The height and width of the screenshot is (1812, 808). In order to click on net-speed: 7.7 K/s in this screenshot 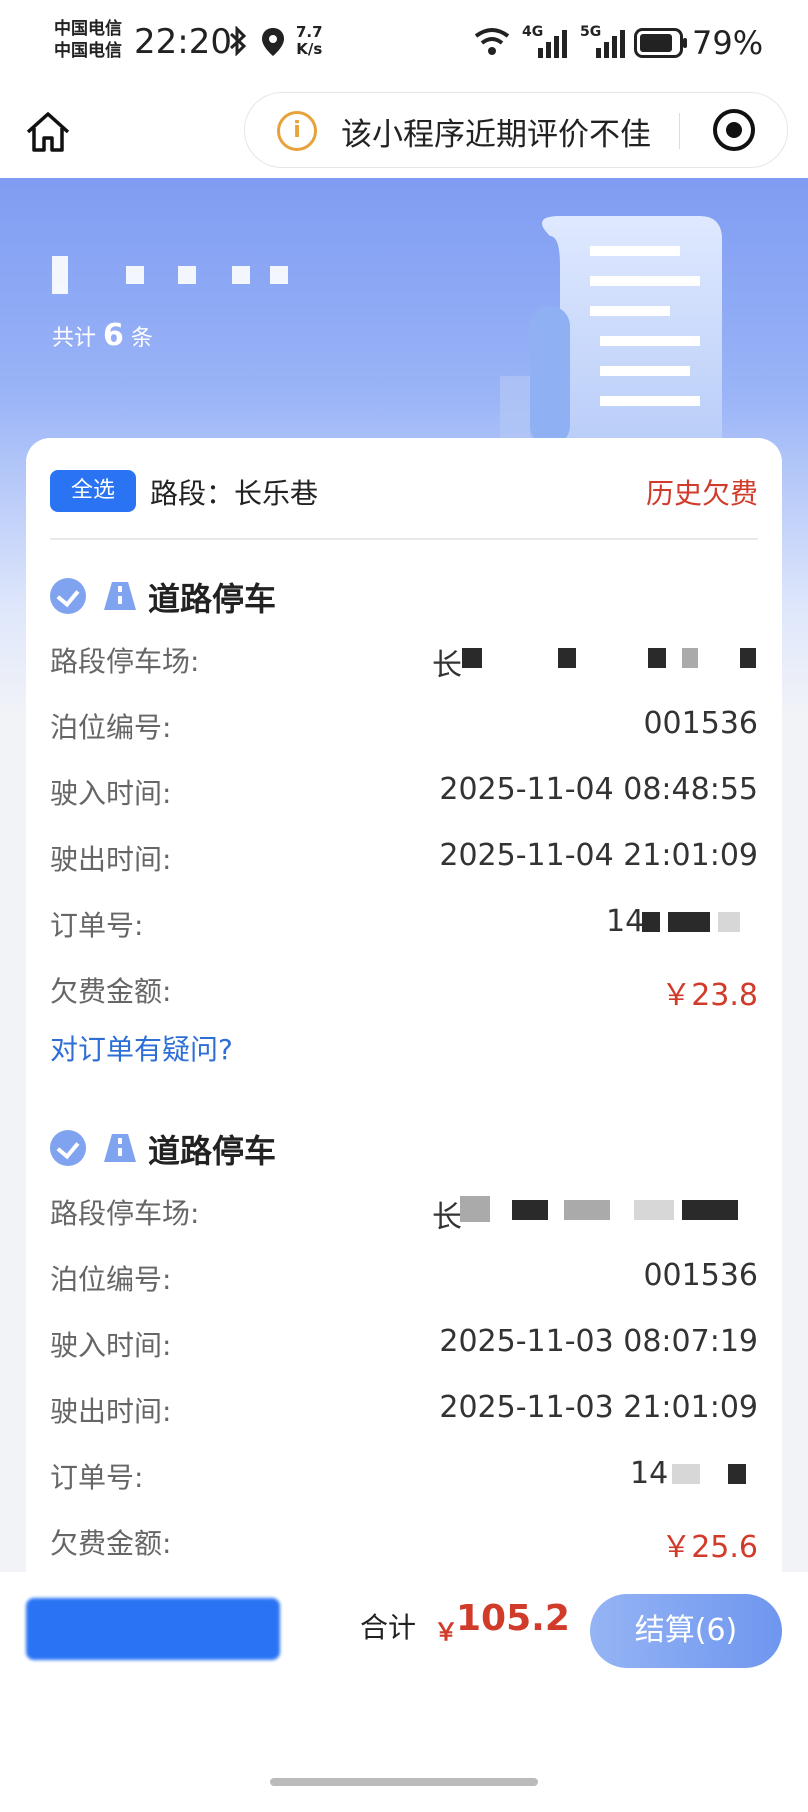, I will do `click(309, 40)`.